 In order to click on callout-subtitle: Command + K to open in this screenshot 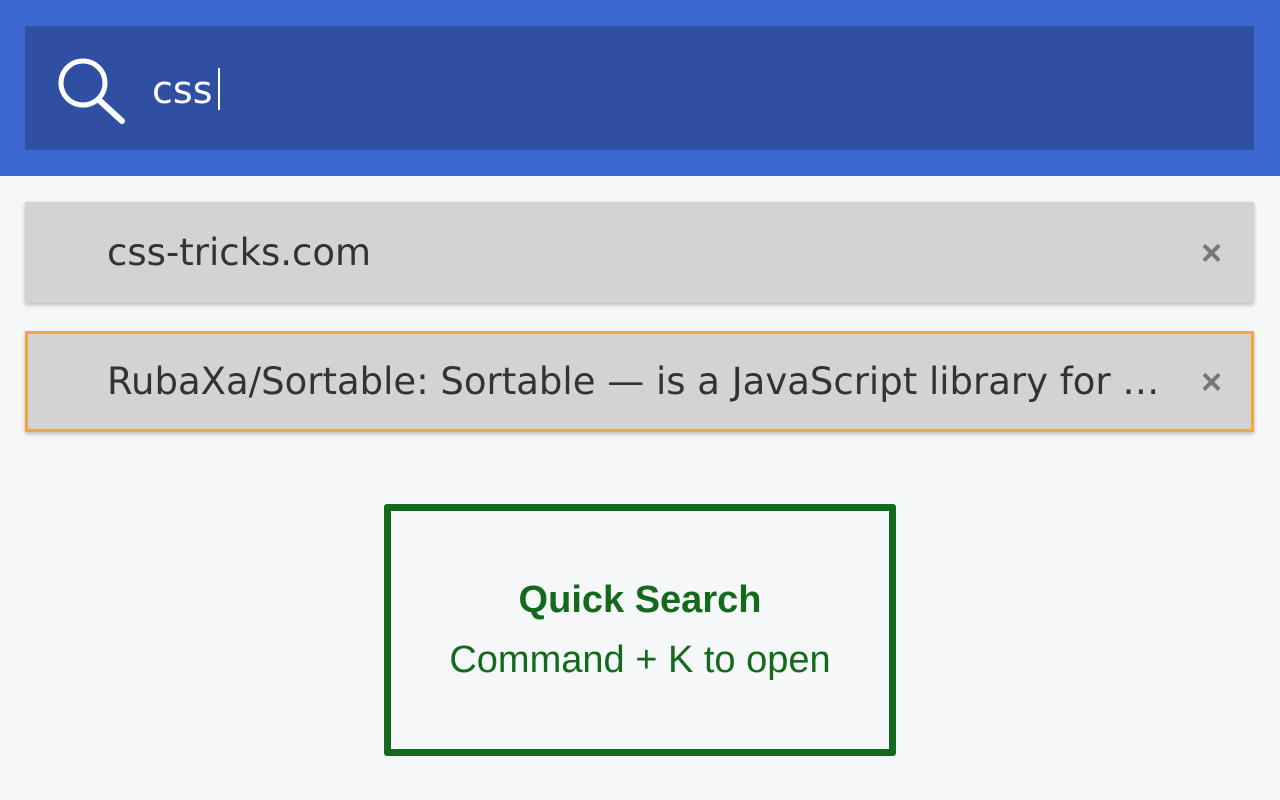, I will do `click(640, 660)`.